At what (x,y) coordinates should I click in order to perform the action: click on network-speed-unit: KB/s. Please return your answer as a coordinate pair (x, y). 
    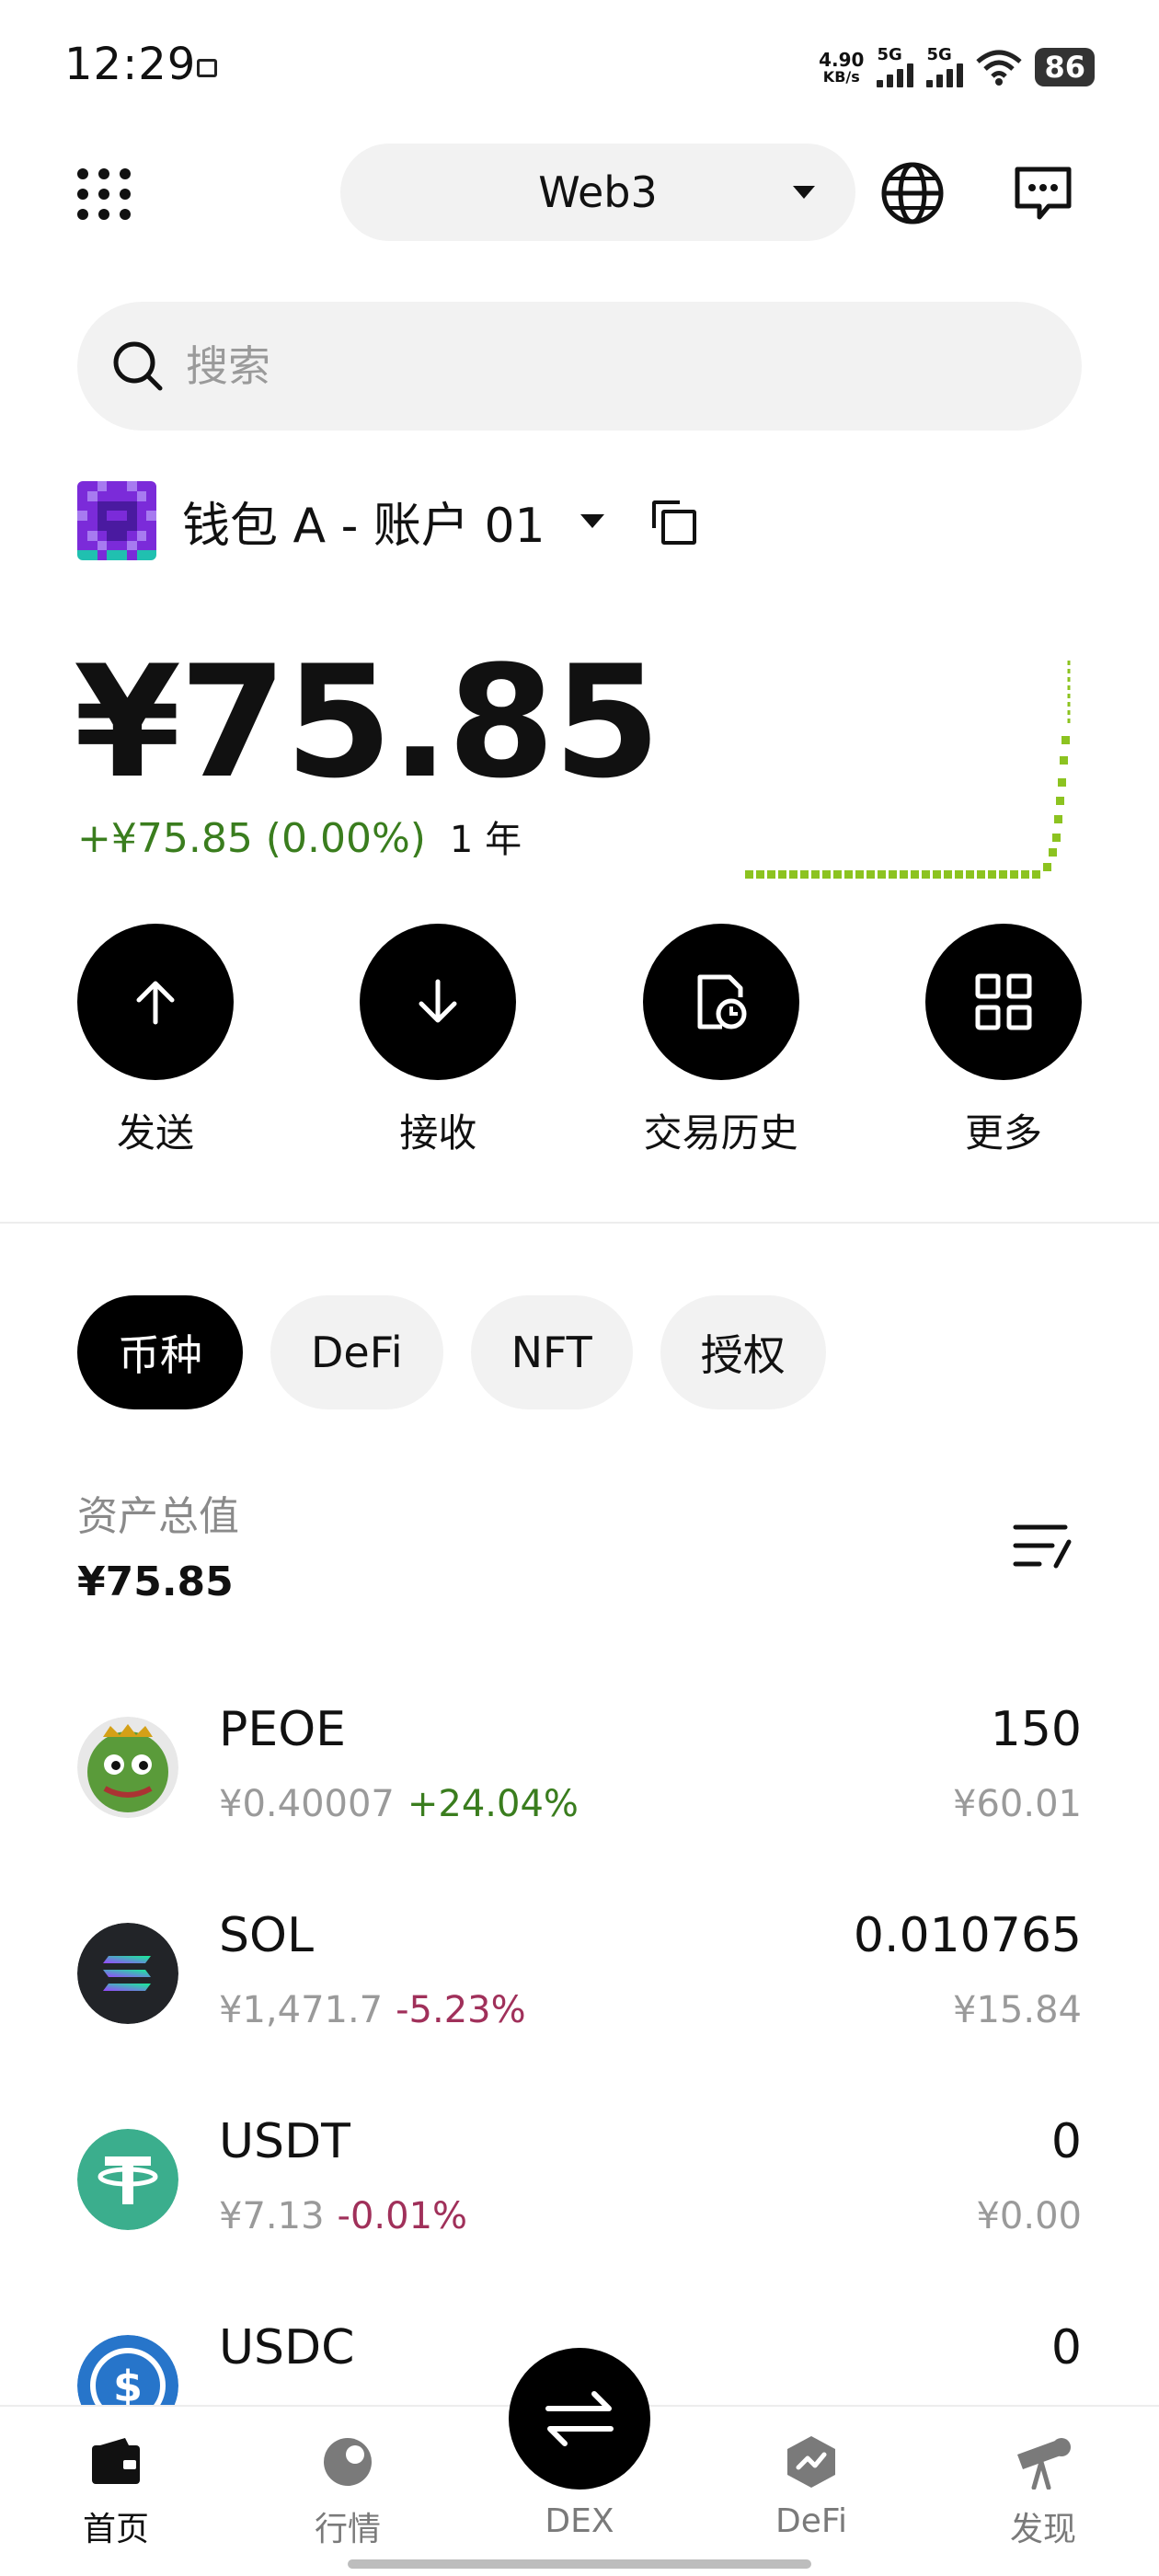
    Looking at the image, I should click on (841, 77).